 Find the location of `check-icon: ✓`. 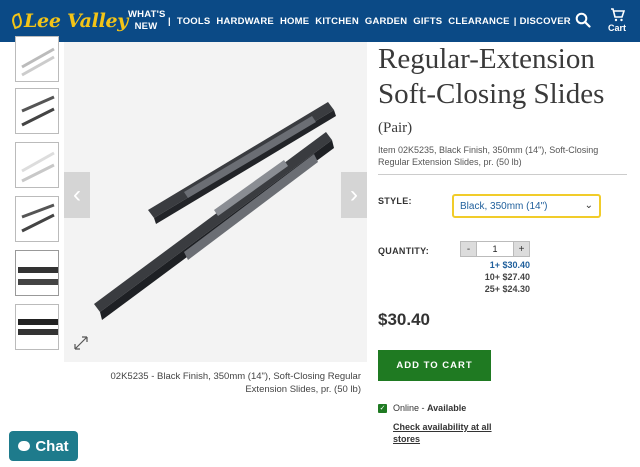

check-icon: ✓ is located at coordinates (382, 408).